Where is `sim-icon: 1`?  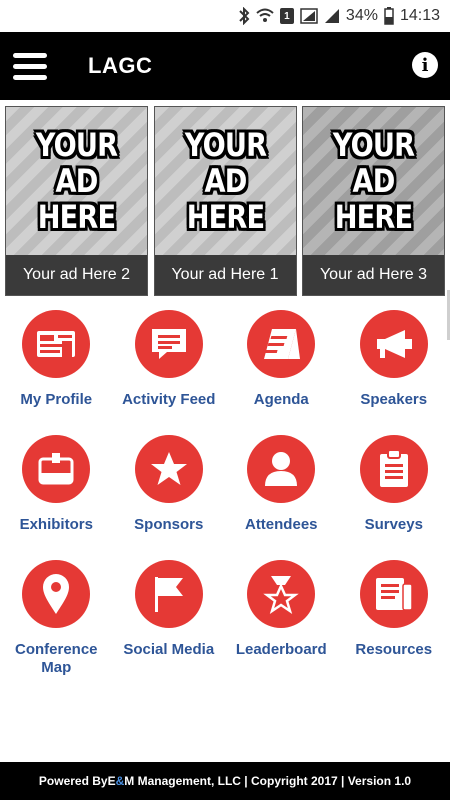
sim-icon: 1 is located at coordinates (286, 16).